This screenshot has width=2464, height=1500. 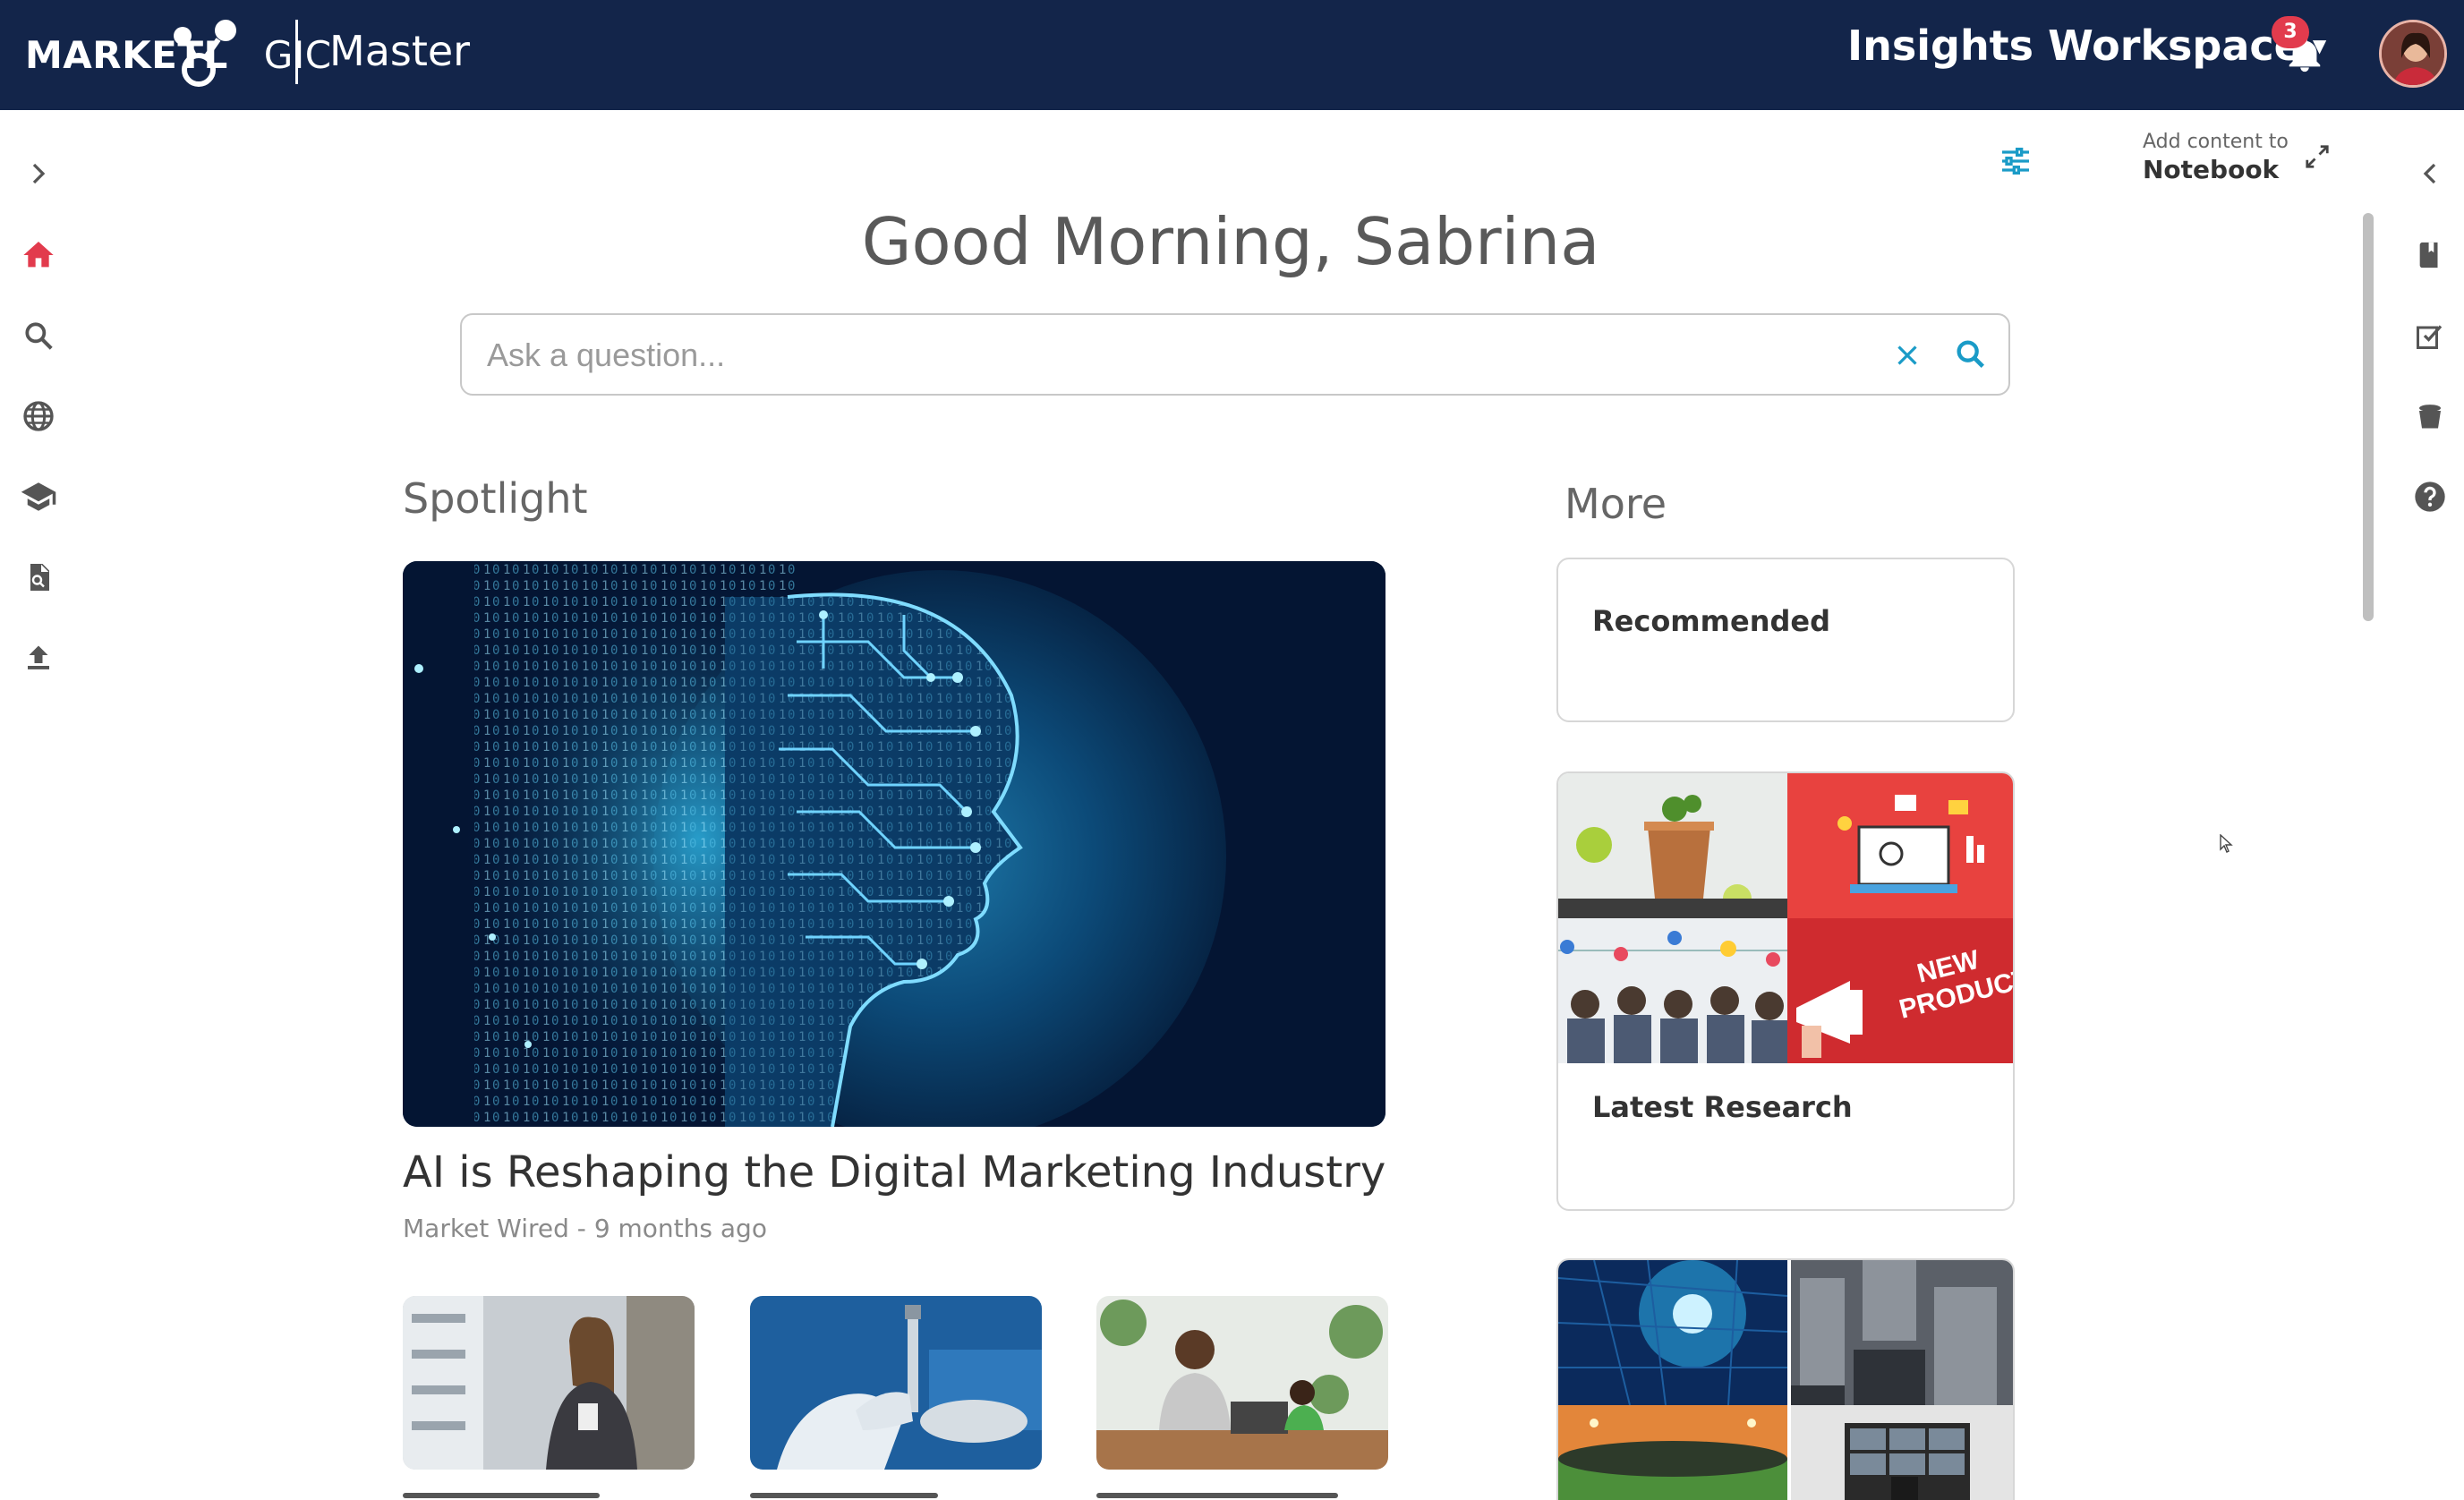 What do you see at coordinates (1158, 355) in the screenshot?
I see `question-input` at bounding box center [1158, 355].